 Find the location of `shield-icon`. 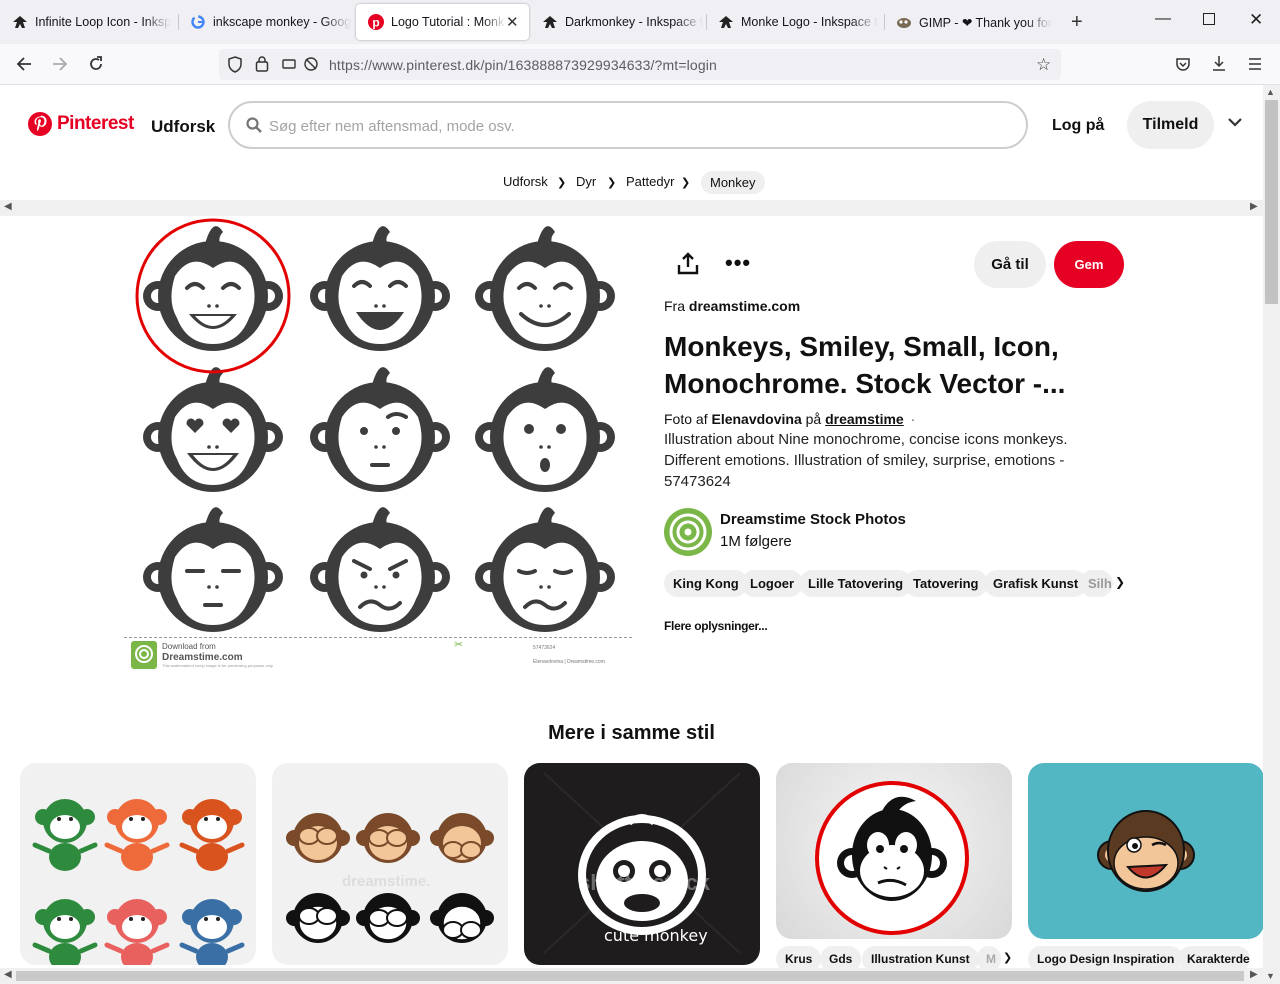

shield-icon is located at coordinates (235, 67).